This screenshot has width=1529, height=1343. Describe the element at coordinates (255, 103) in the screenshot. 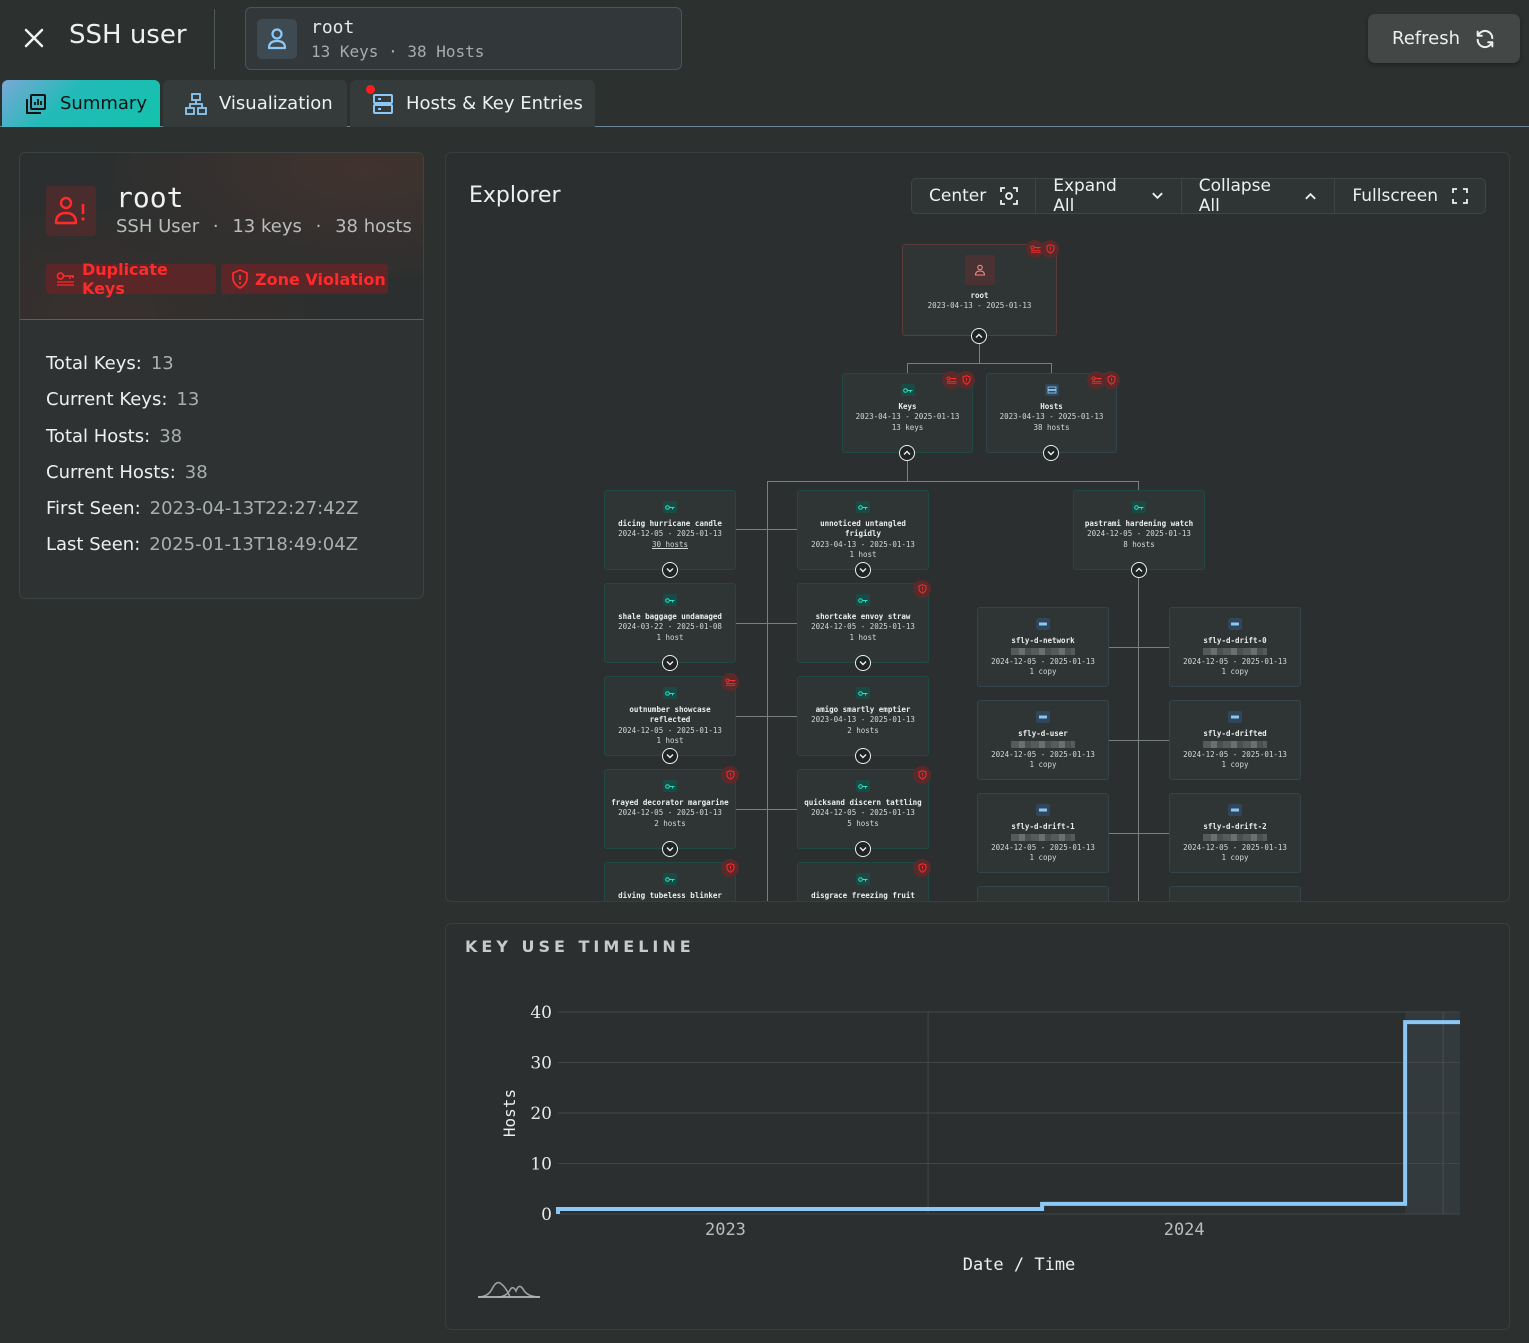

I see `tab-visualization: Visualization` at that location.